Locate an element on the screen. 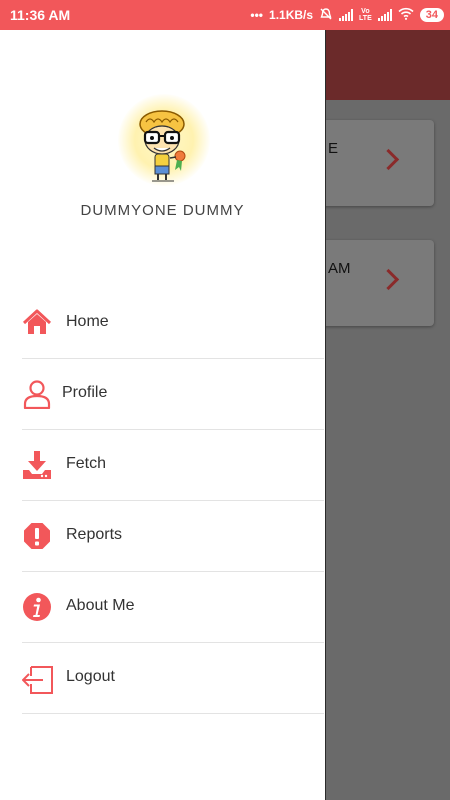 The height and width of the screenshot is (800, 450). wifi-icon is located at coordinates (406, 15).